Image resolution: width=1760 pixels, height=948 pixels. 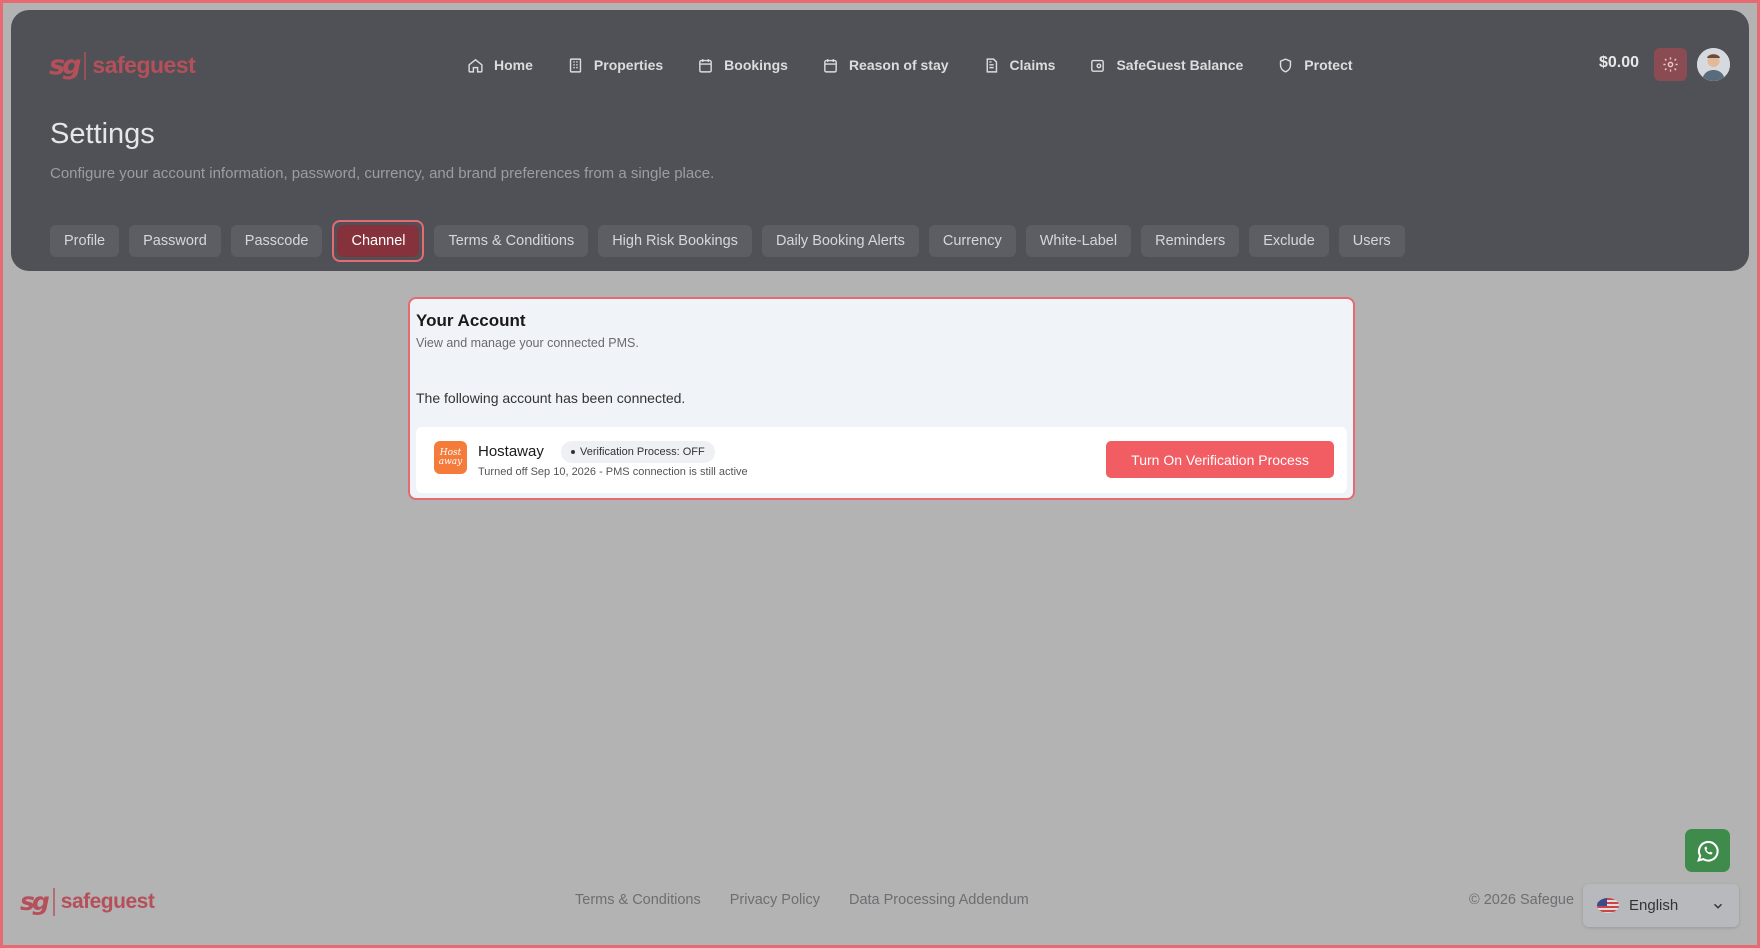 I want to click on tab-white-label: White-Label, so click(x=1078, y=241).